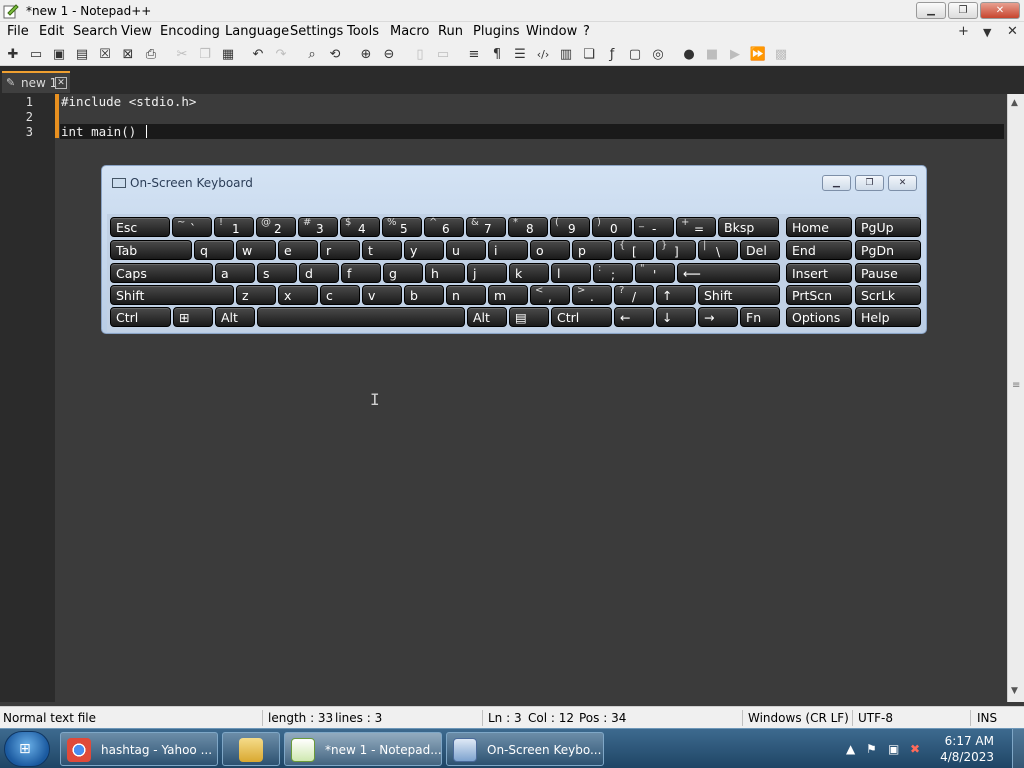 Image resolution: width=1024 pixels, height=768 pixels. Describe the element at coordinates (529, 317) in the screenshot. I see `osk-key: ▤` at that location.